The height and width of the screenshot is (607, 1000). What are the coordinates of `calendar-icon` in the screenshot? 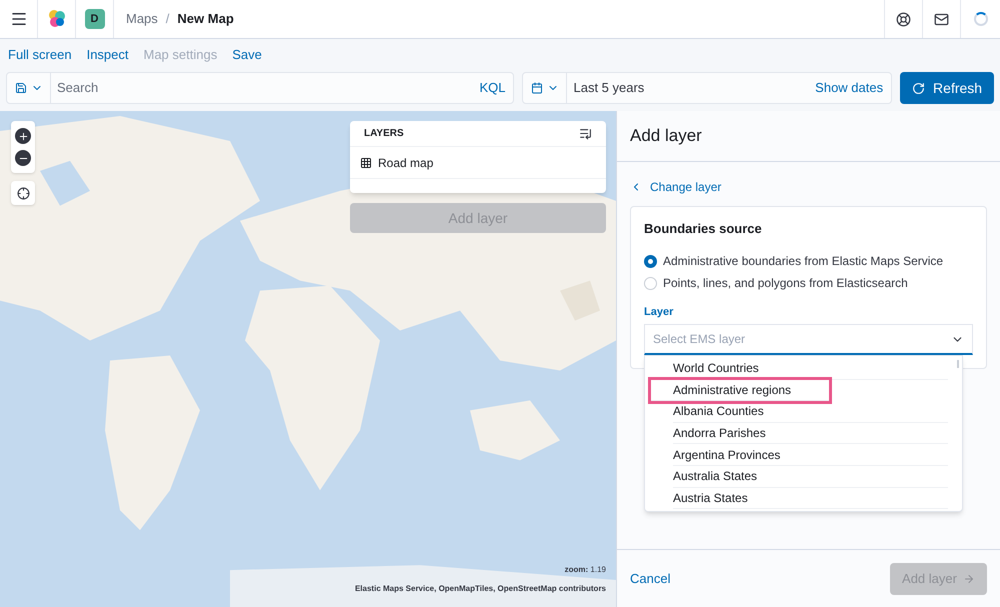 It's located at (536, 88).